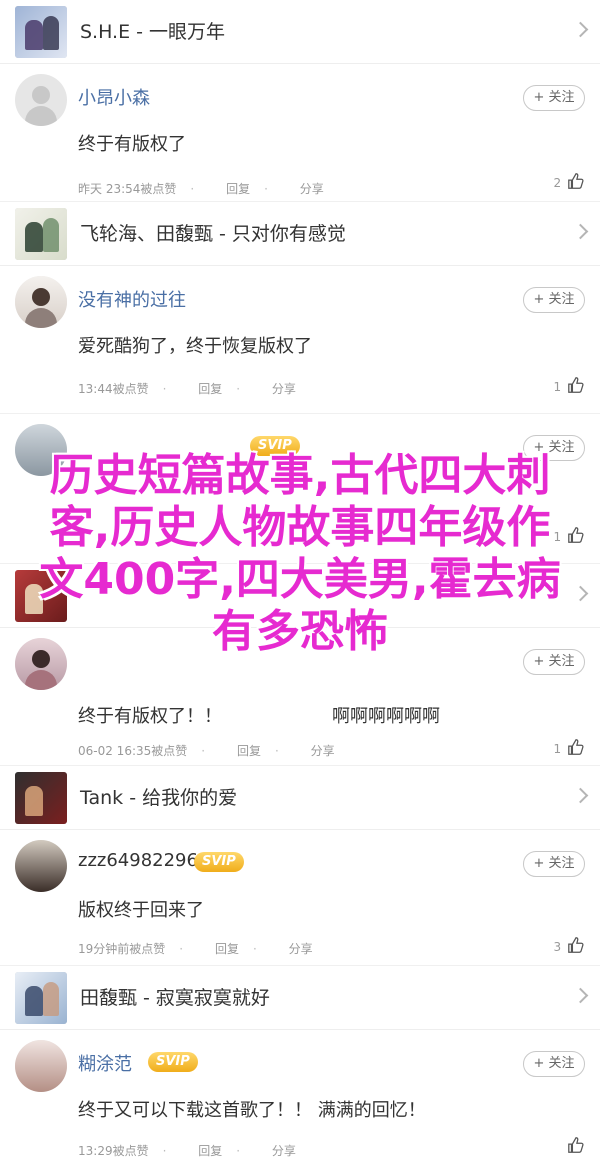 The height and width of the screenshot is (1170, 600). I want to click on comment-text: 终于又可以下载这首歌了！！ 满满的回忆！, so click(252, 1110).